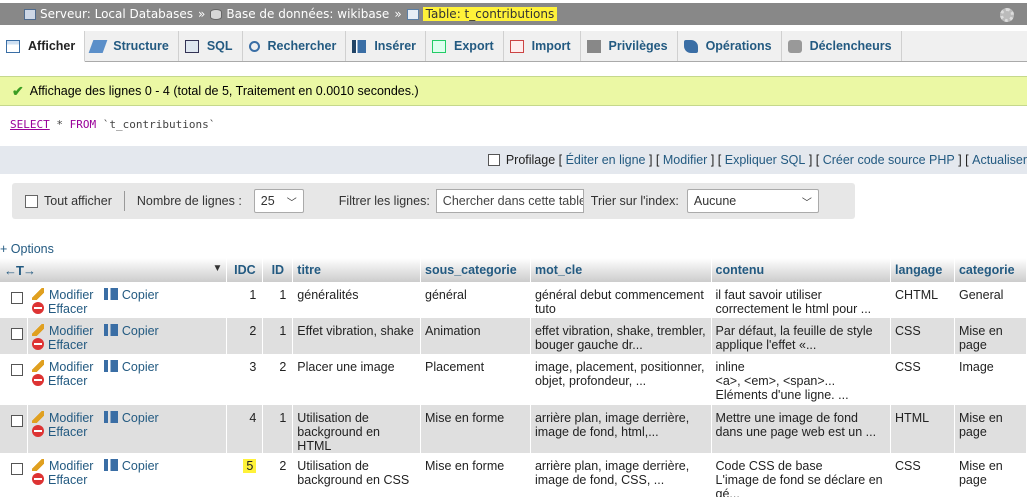 Image resolution: width=1027 pixels, height=497 pixels. What do you see at coordinates (357, 270) in the screenshot?
I see `column-header-titre: titre` at bounding box center [357, 270].